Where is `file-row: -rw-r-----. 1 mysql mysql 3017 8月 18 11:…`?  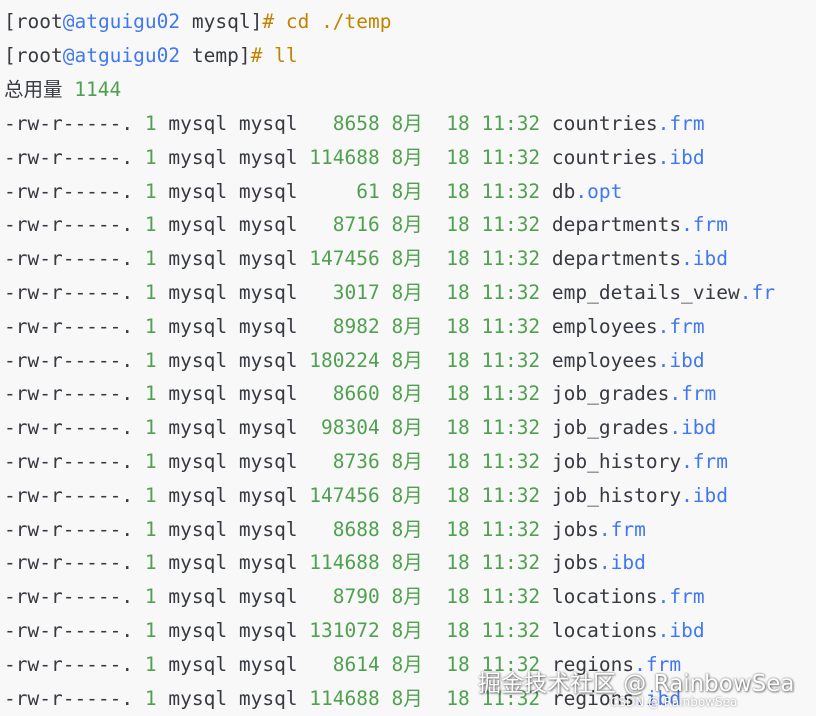
file-row: -rw-r-----. 1 mysql mysql 3017 8月 18 11:… is located at coordinates (389, 293).